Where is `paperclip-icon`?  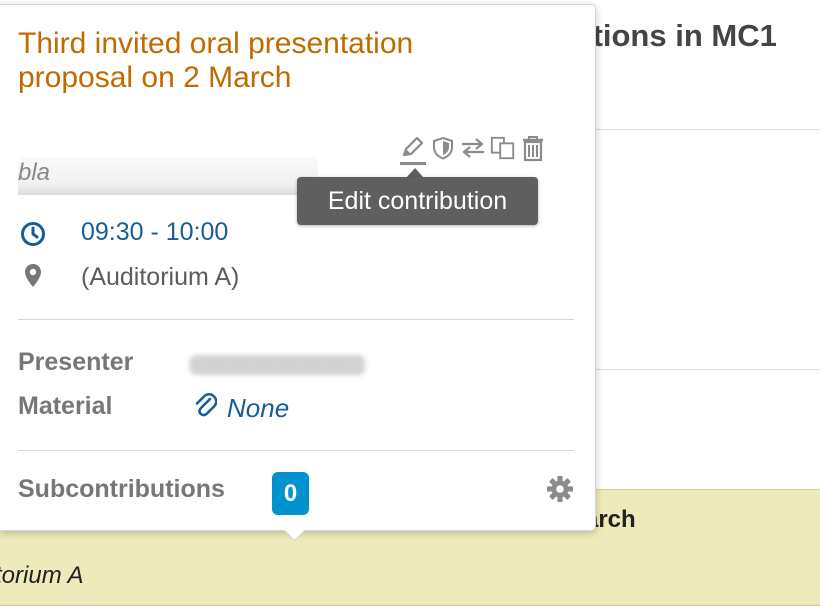
paperclip-icon is located at coordinates (205, 408).